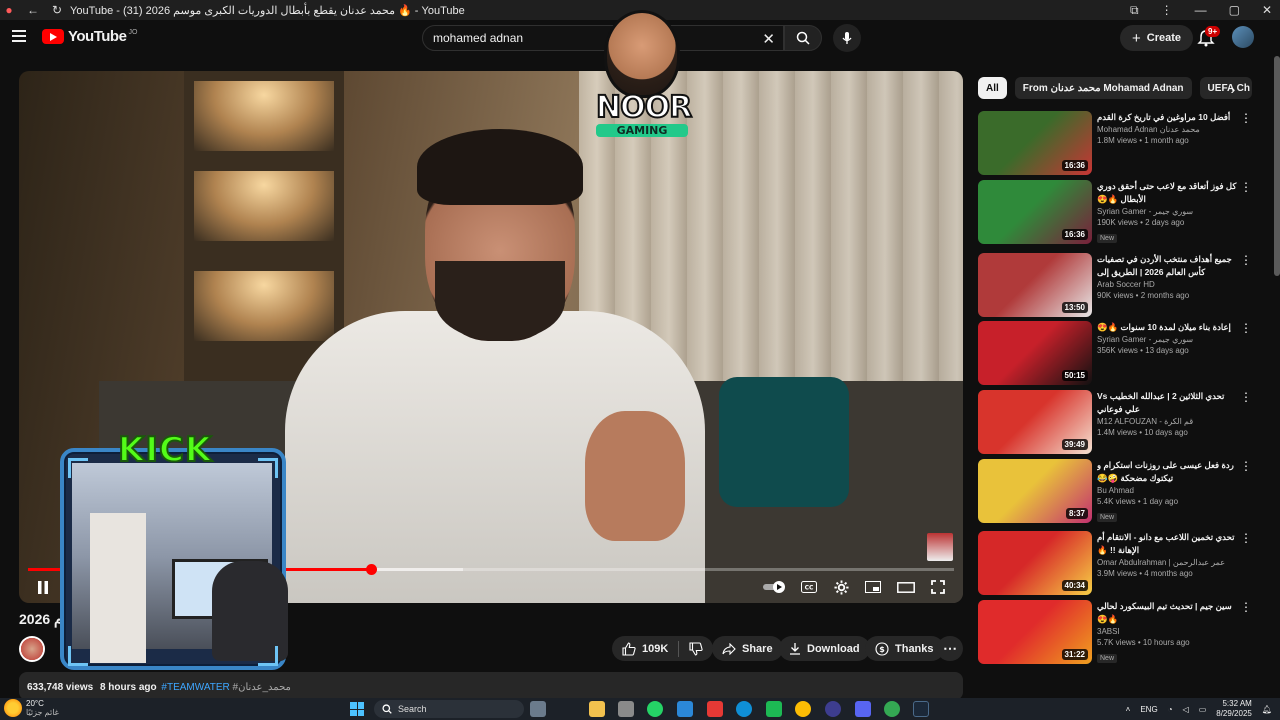 This screenshot has width=1280, height=720. Describe the element at coordinates (1186, 709) in the screenshot. I see `volume-icon: ◁` at that location.